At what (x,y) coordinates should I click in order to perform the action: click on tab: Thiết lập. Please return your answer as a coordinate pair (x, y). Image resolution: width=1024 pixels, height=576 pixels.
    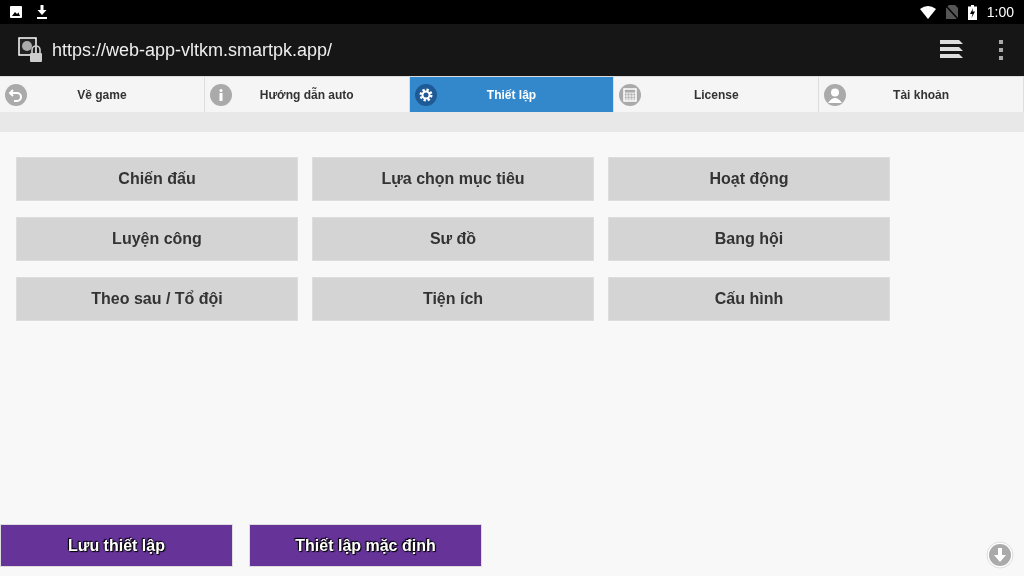
    Looking at the image, I should click on (512, 94).